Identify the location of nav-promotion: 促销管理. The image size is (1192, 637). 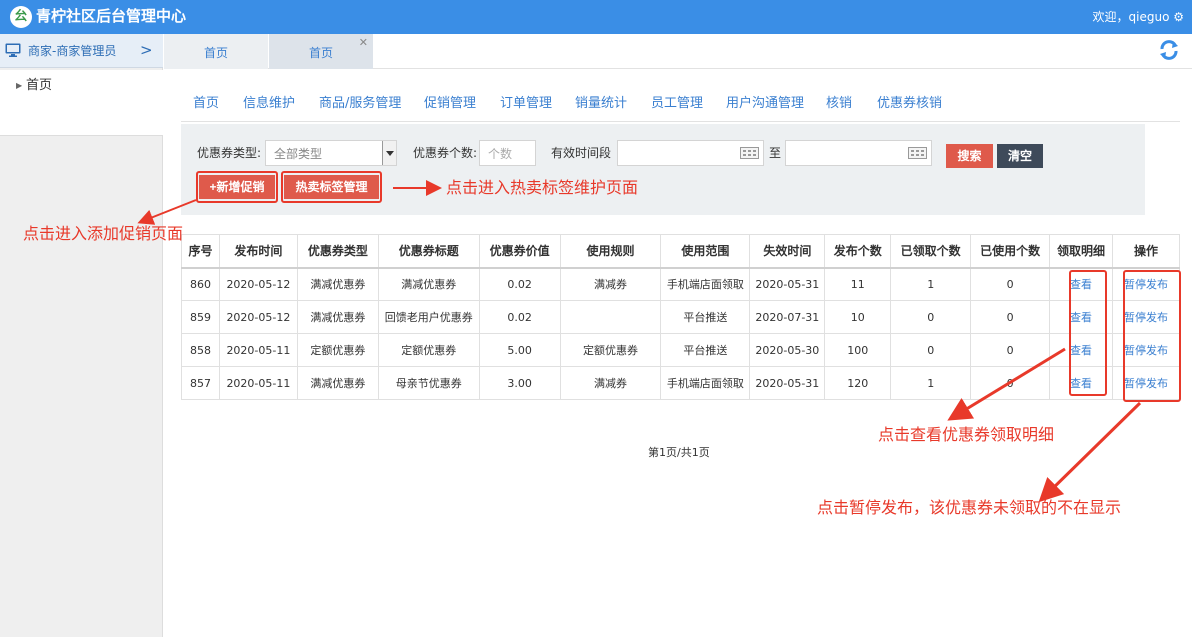
(450, 104).